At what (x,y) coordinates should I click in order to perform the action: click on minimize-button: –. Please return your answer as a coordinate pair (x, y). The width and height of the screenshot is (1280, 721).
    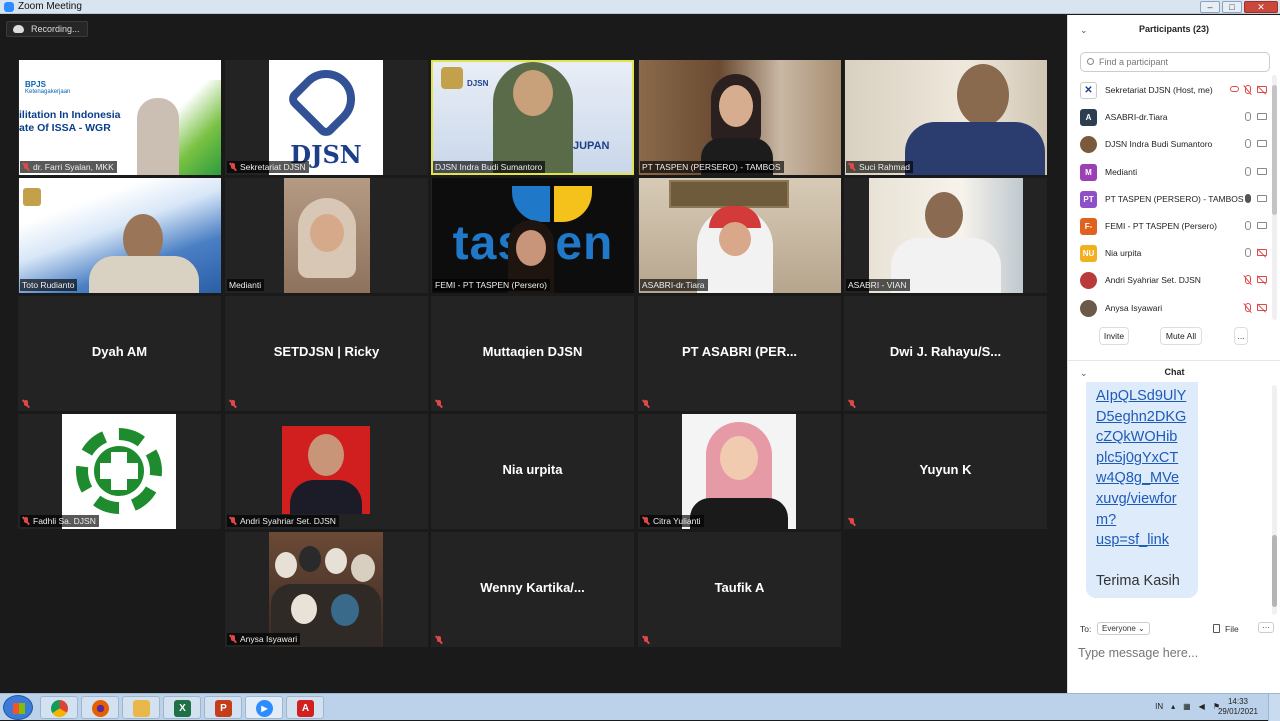
    Looking at the image, I should click on (1210, 7).